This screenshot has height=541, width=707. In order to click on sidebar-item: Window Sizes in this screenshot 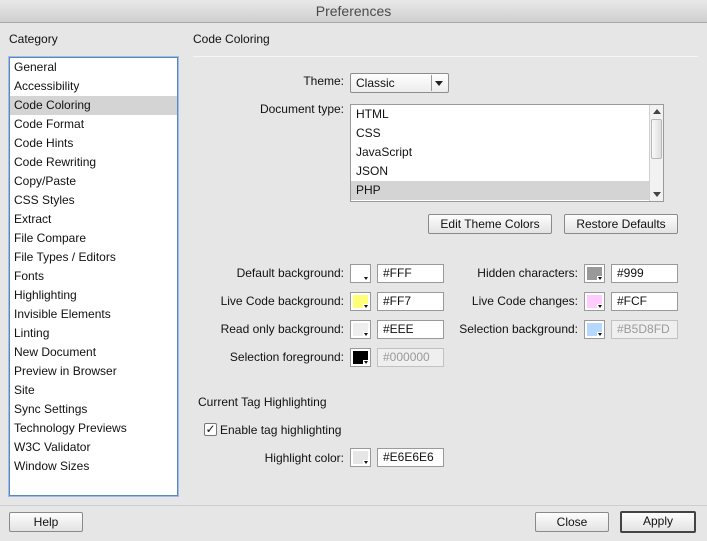, I will do `click(93, 466)`.